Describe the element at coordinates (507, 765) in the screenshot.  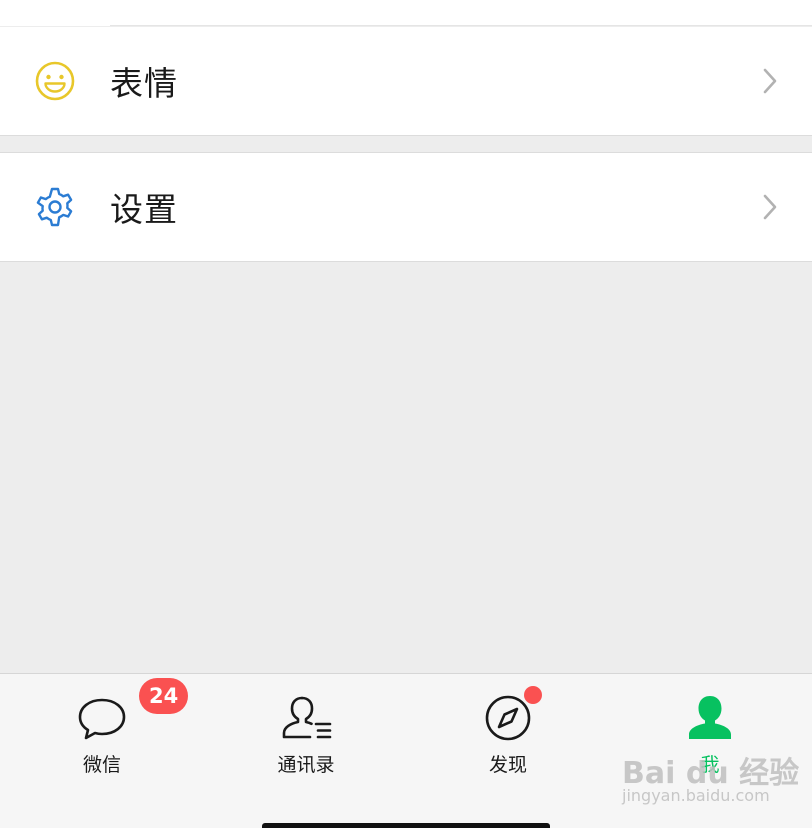
I see `tab-label: 发现` at that location.